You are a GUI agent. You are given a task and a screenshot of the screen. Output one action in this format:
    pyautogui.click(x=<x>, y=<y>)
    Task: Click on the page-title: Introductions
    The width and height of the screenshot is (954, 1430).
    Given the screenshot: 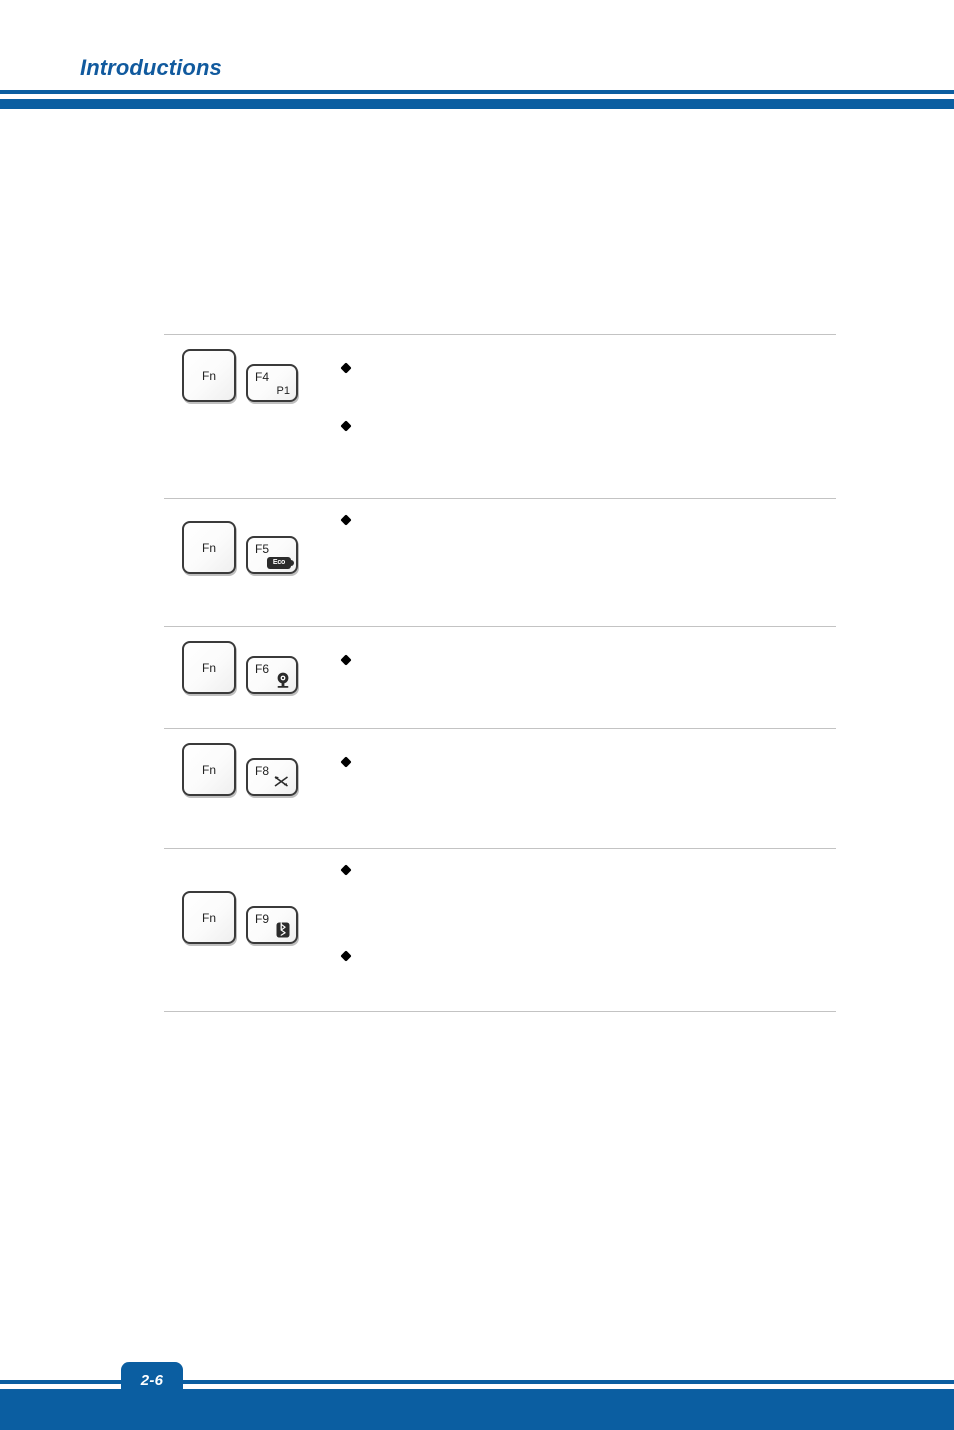 What is the action you would take?
    pyautogui.click(x=151, y=67)
    